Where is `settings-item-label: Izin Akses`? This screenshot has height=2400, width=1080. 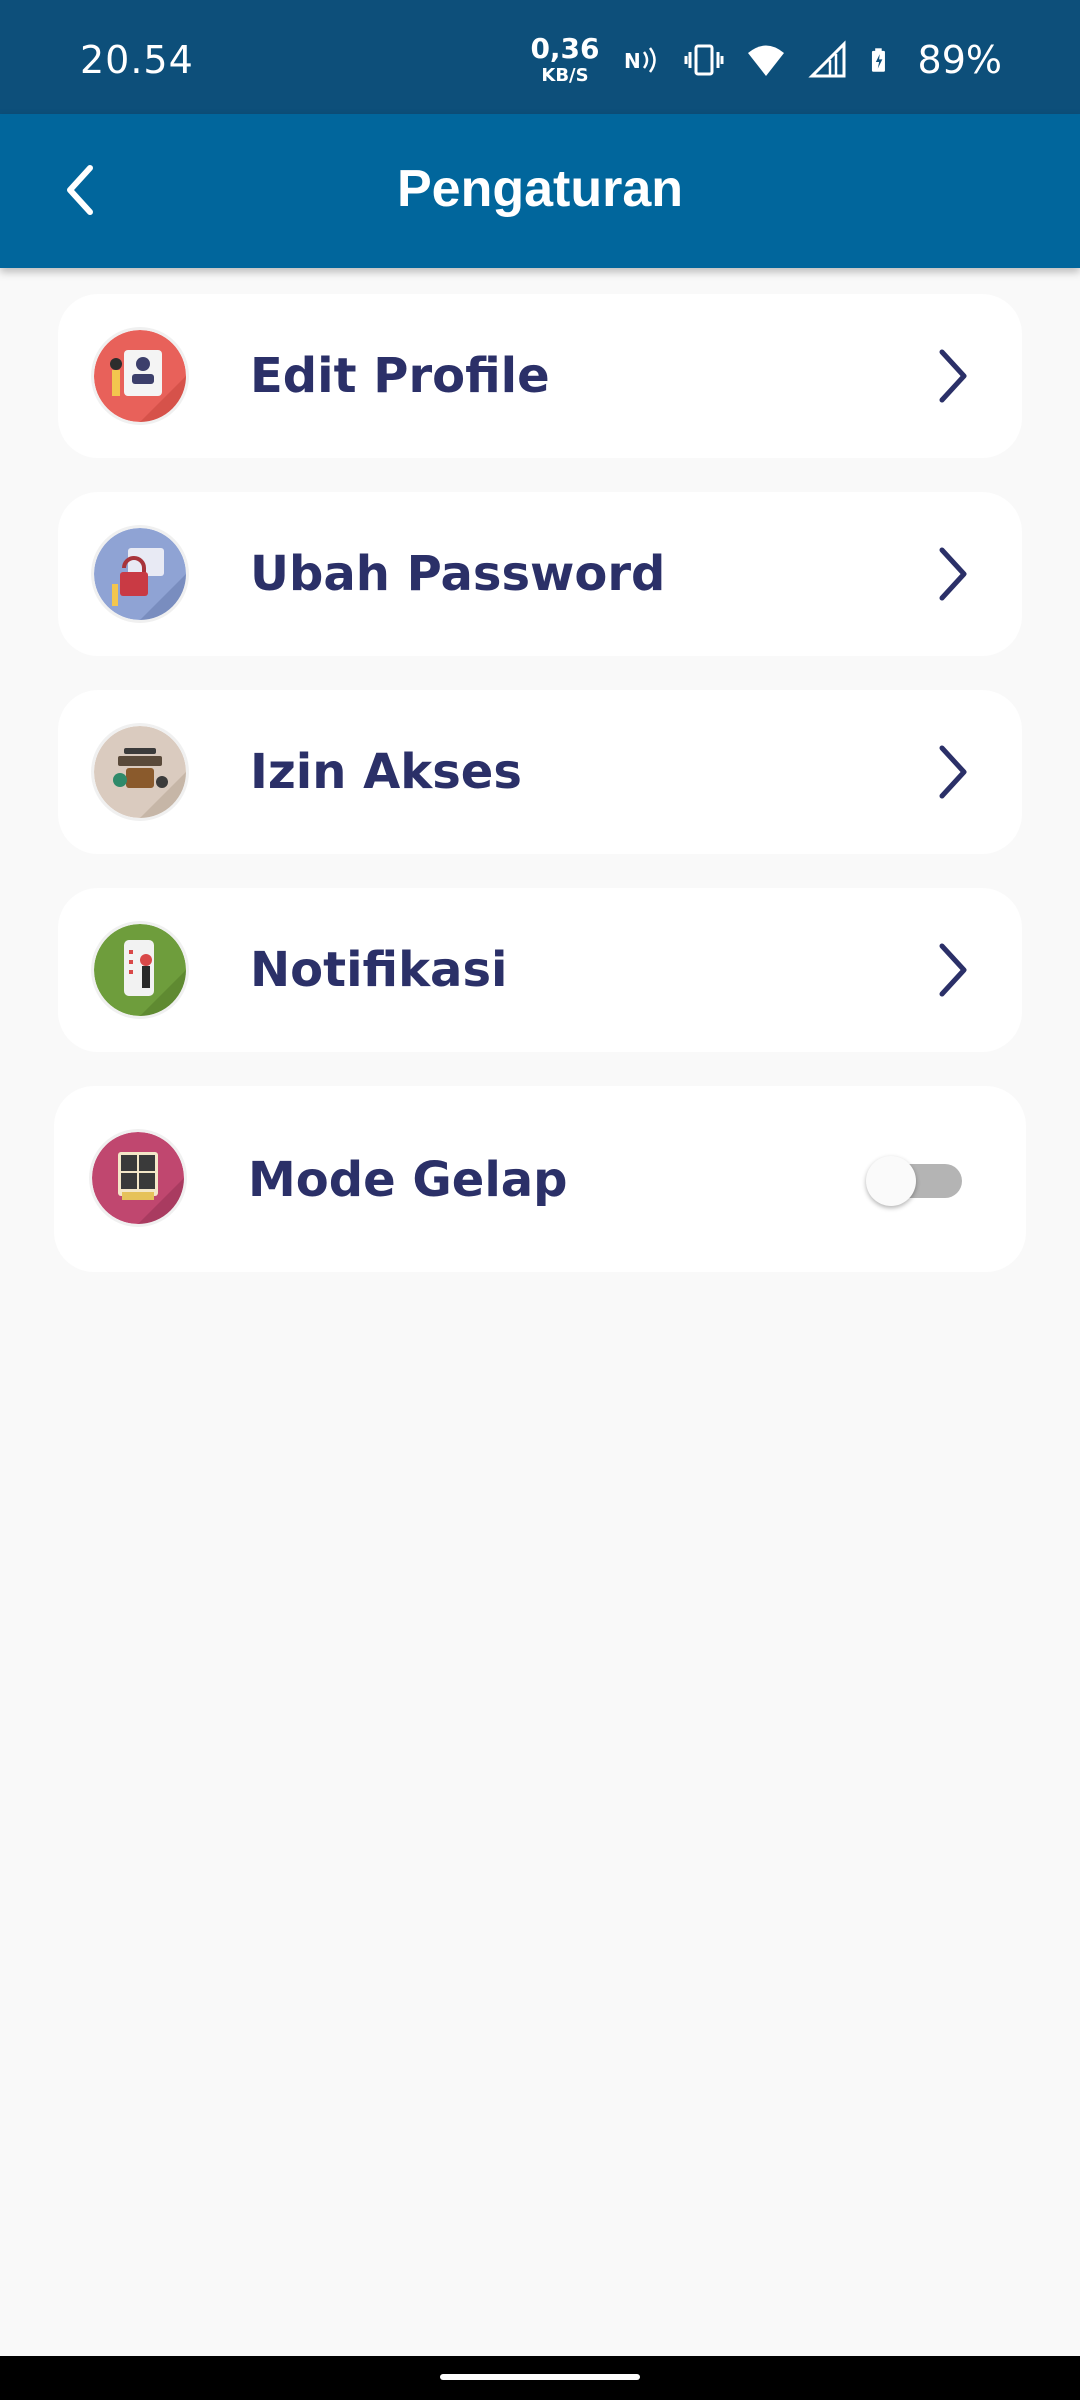
settings-item-label: Izin Akses is located at coordinates (386, 772).